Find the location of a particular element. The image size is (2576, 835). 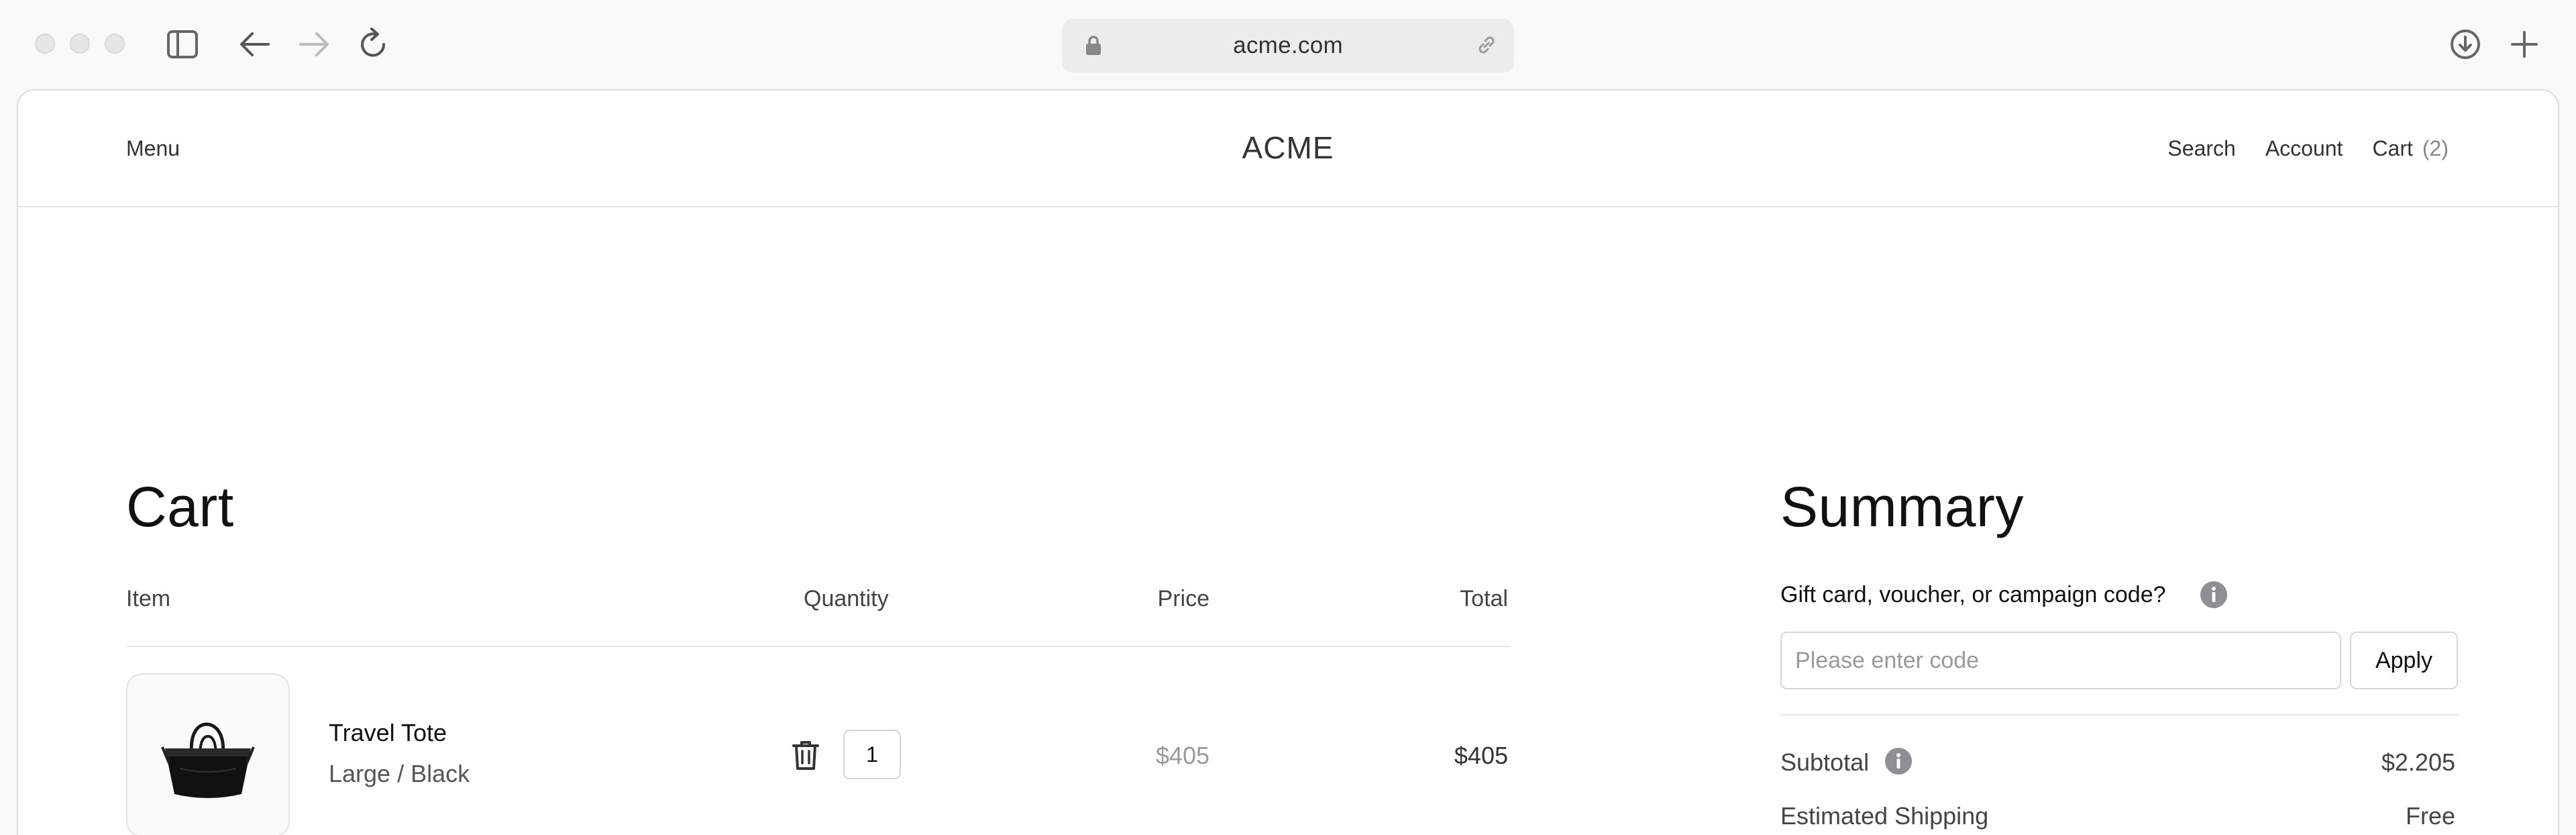

gift-code-label: Gift card, voucher, or campaign code? is located at coordinates (1973, 594).